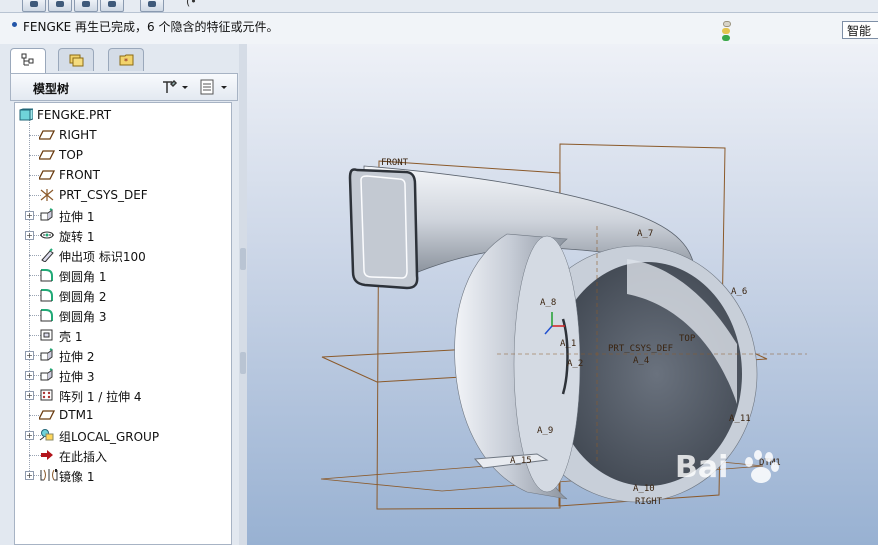 The image size is (878, 545). Describe the element at coordinates (46, 195) in the screenshot. I see `coordinate-system-icon` at that location.